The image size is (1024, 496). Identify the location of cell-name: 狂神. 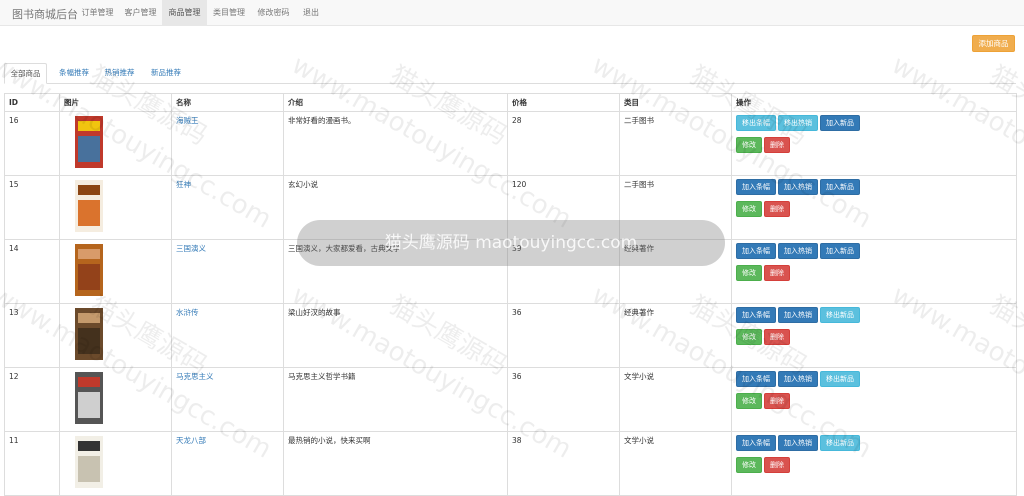
(228, 208).